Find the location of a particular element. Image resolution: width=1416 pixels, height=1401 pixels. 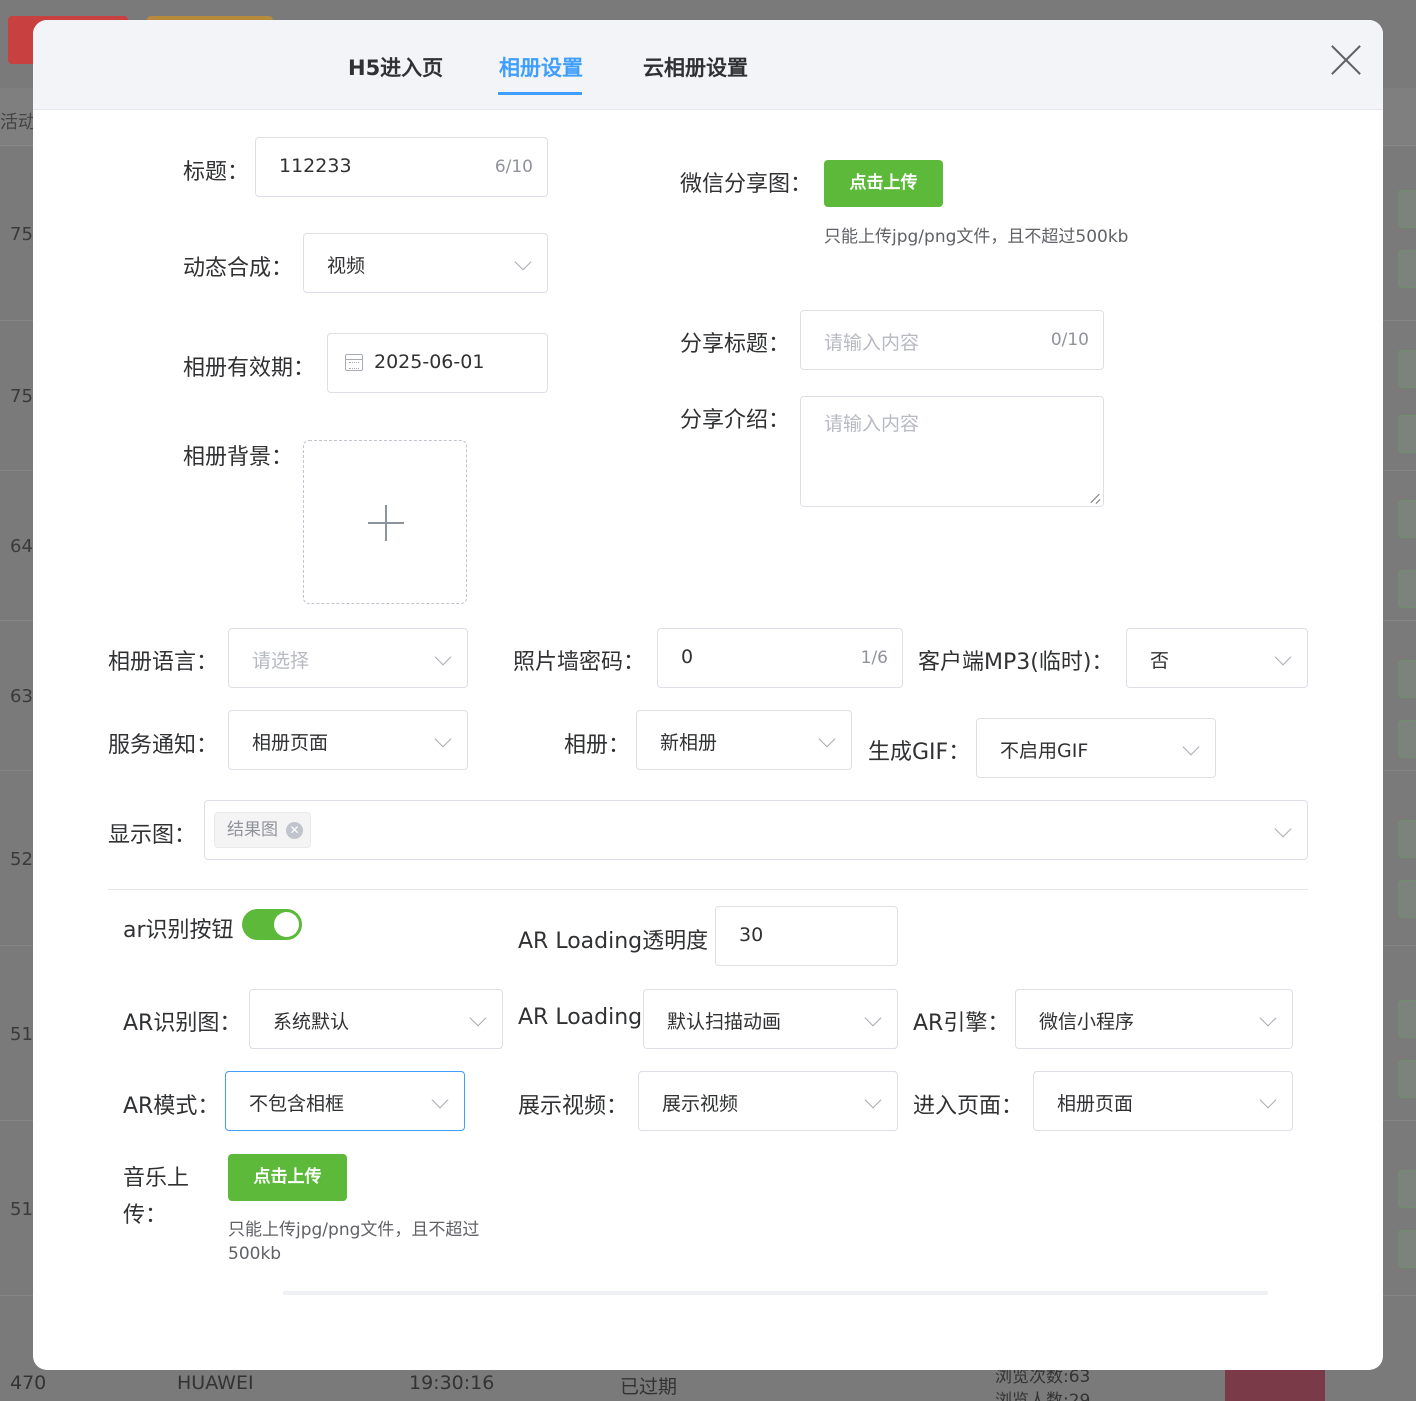

background-uploader is located at coordinates (385, 522).